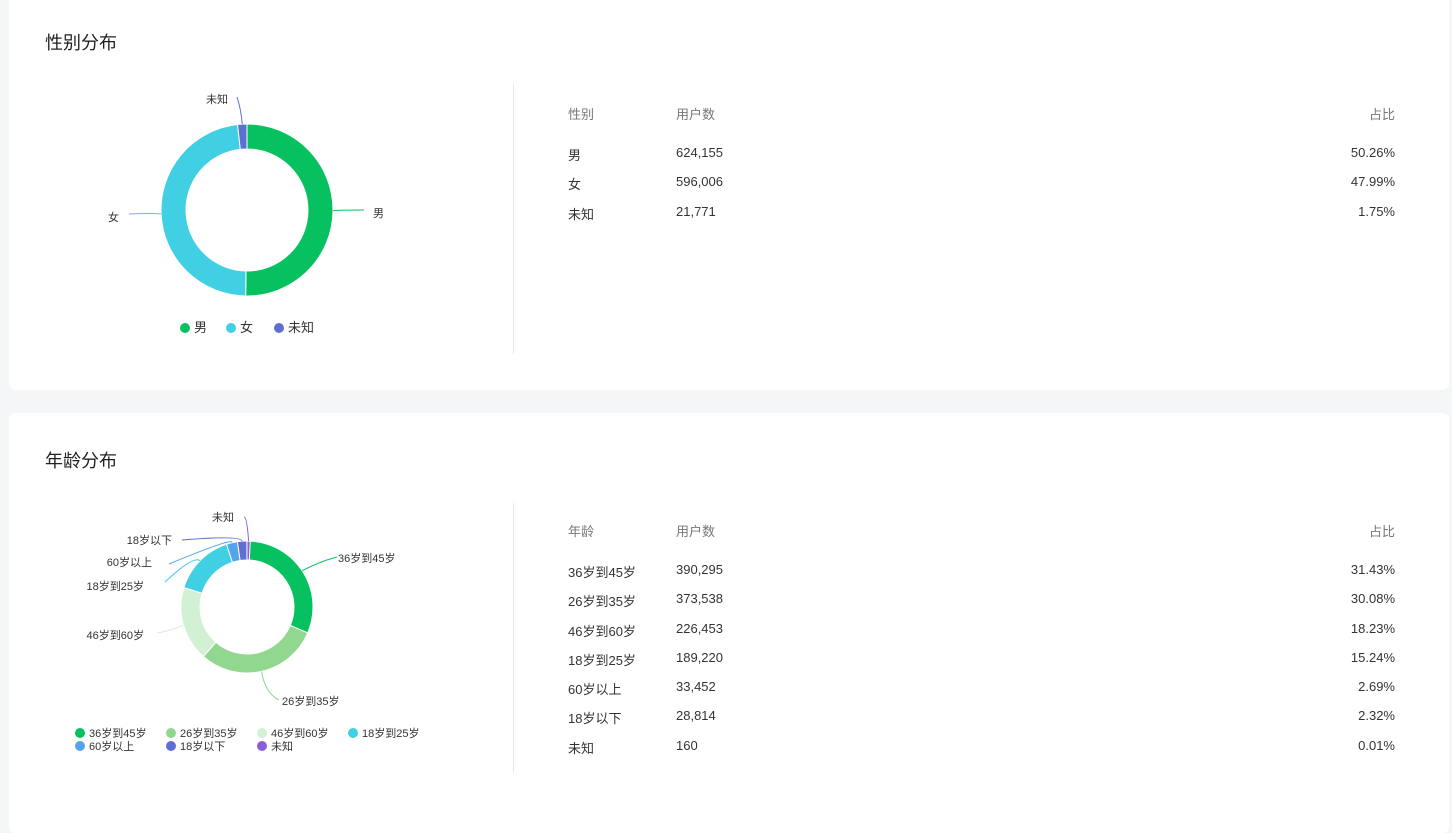  Describe the element at coordinates (202, 746) in the screenshot. I see `legend-label: 18岁以下` at that location.